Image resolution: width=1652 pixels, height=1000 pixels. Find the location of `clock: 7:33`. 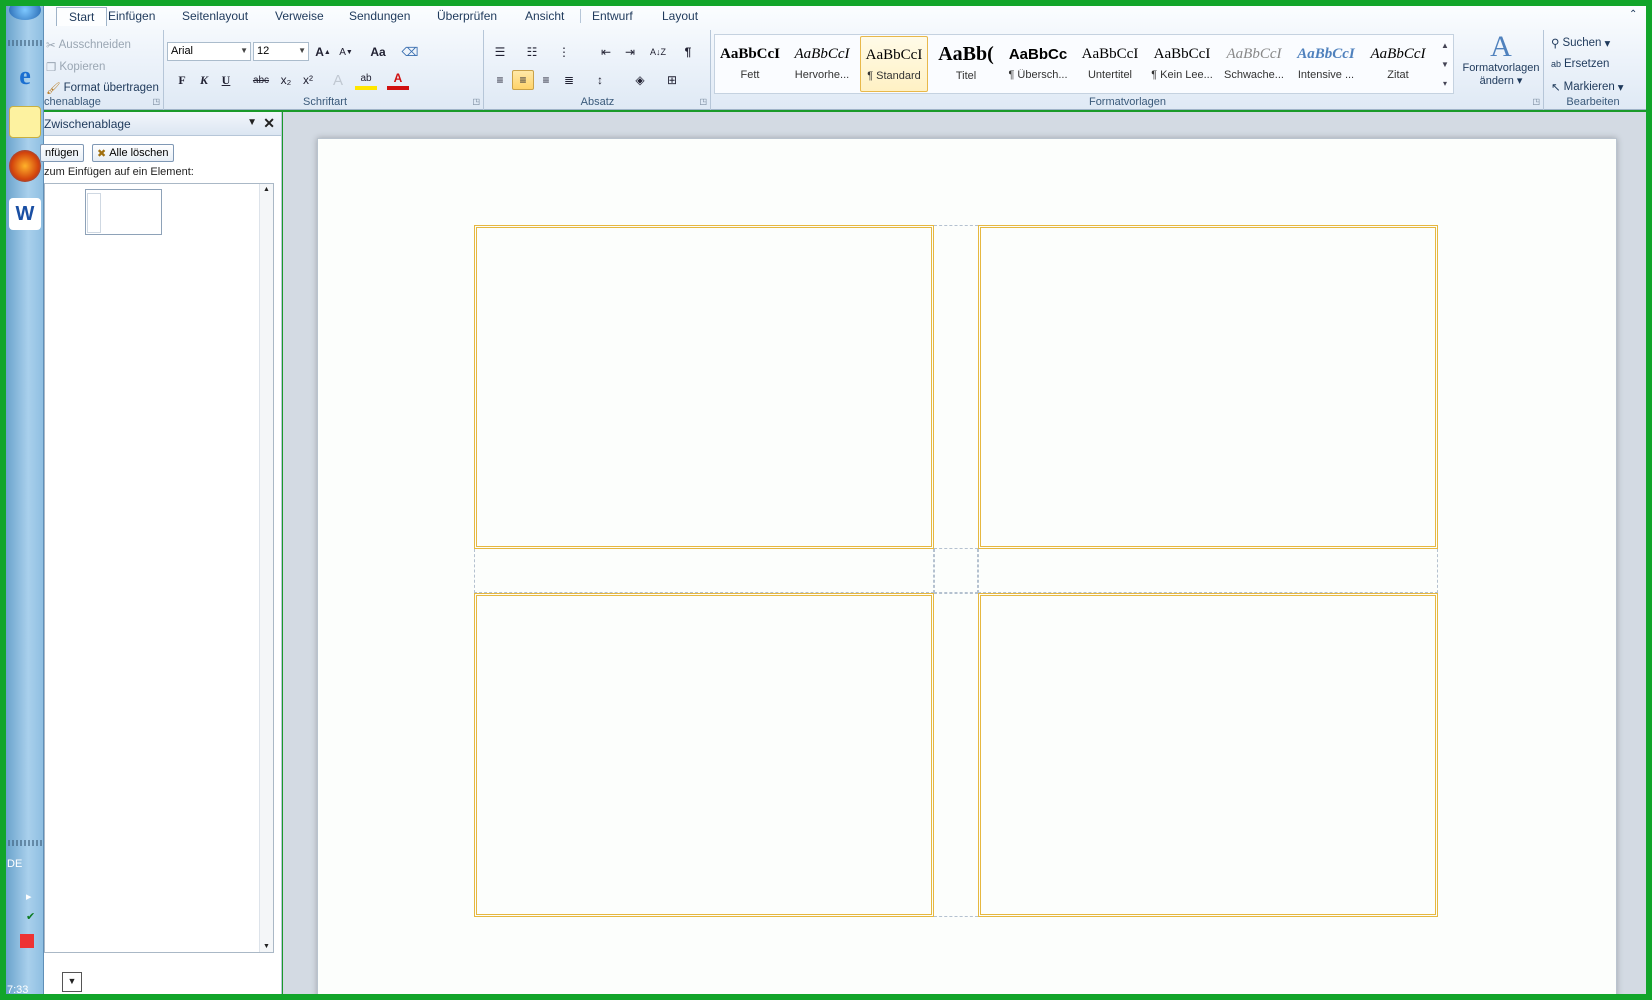

clock: 7:33 is located at coordinates (17, 990).